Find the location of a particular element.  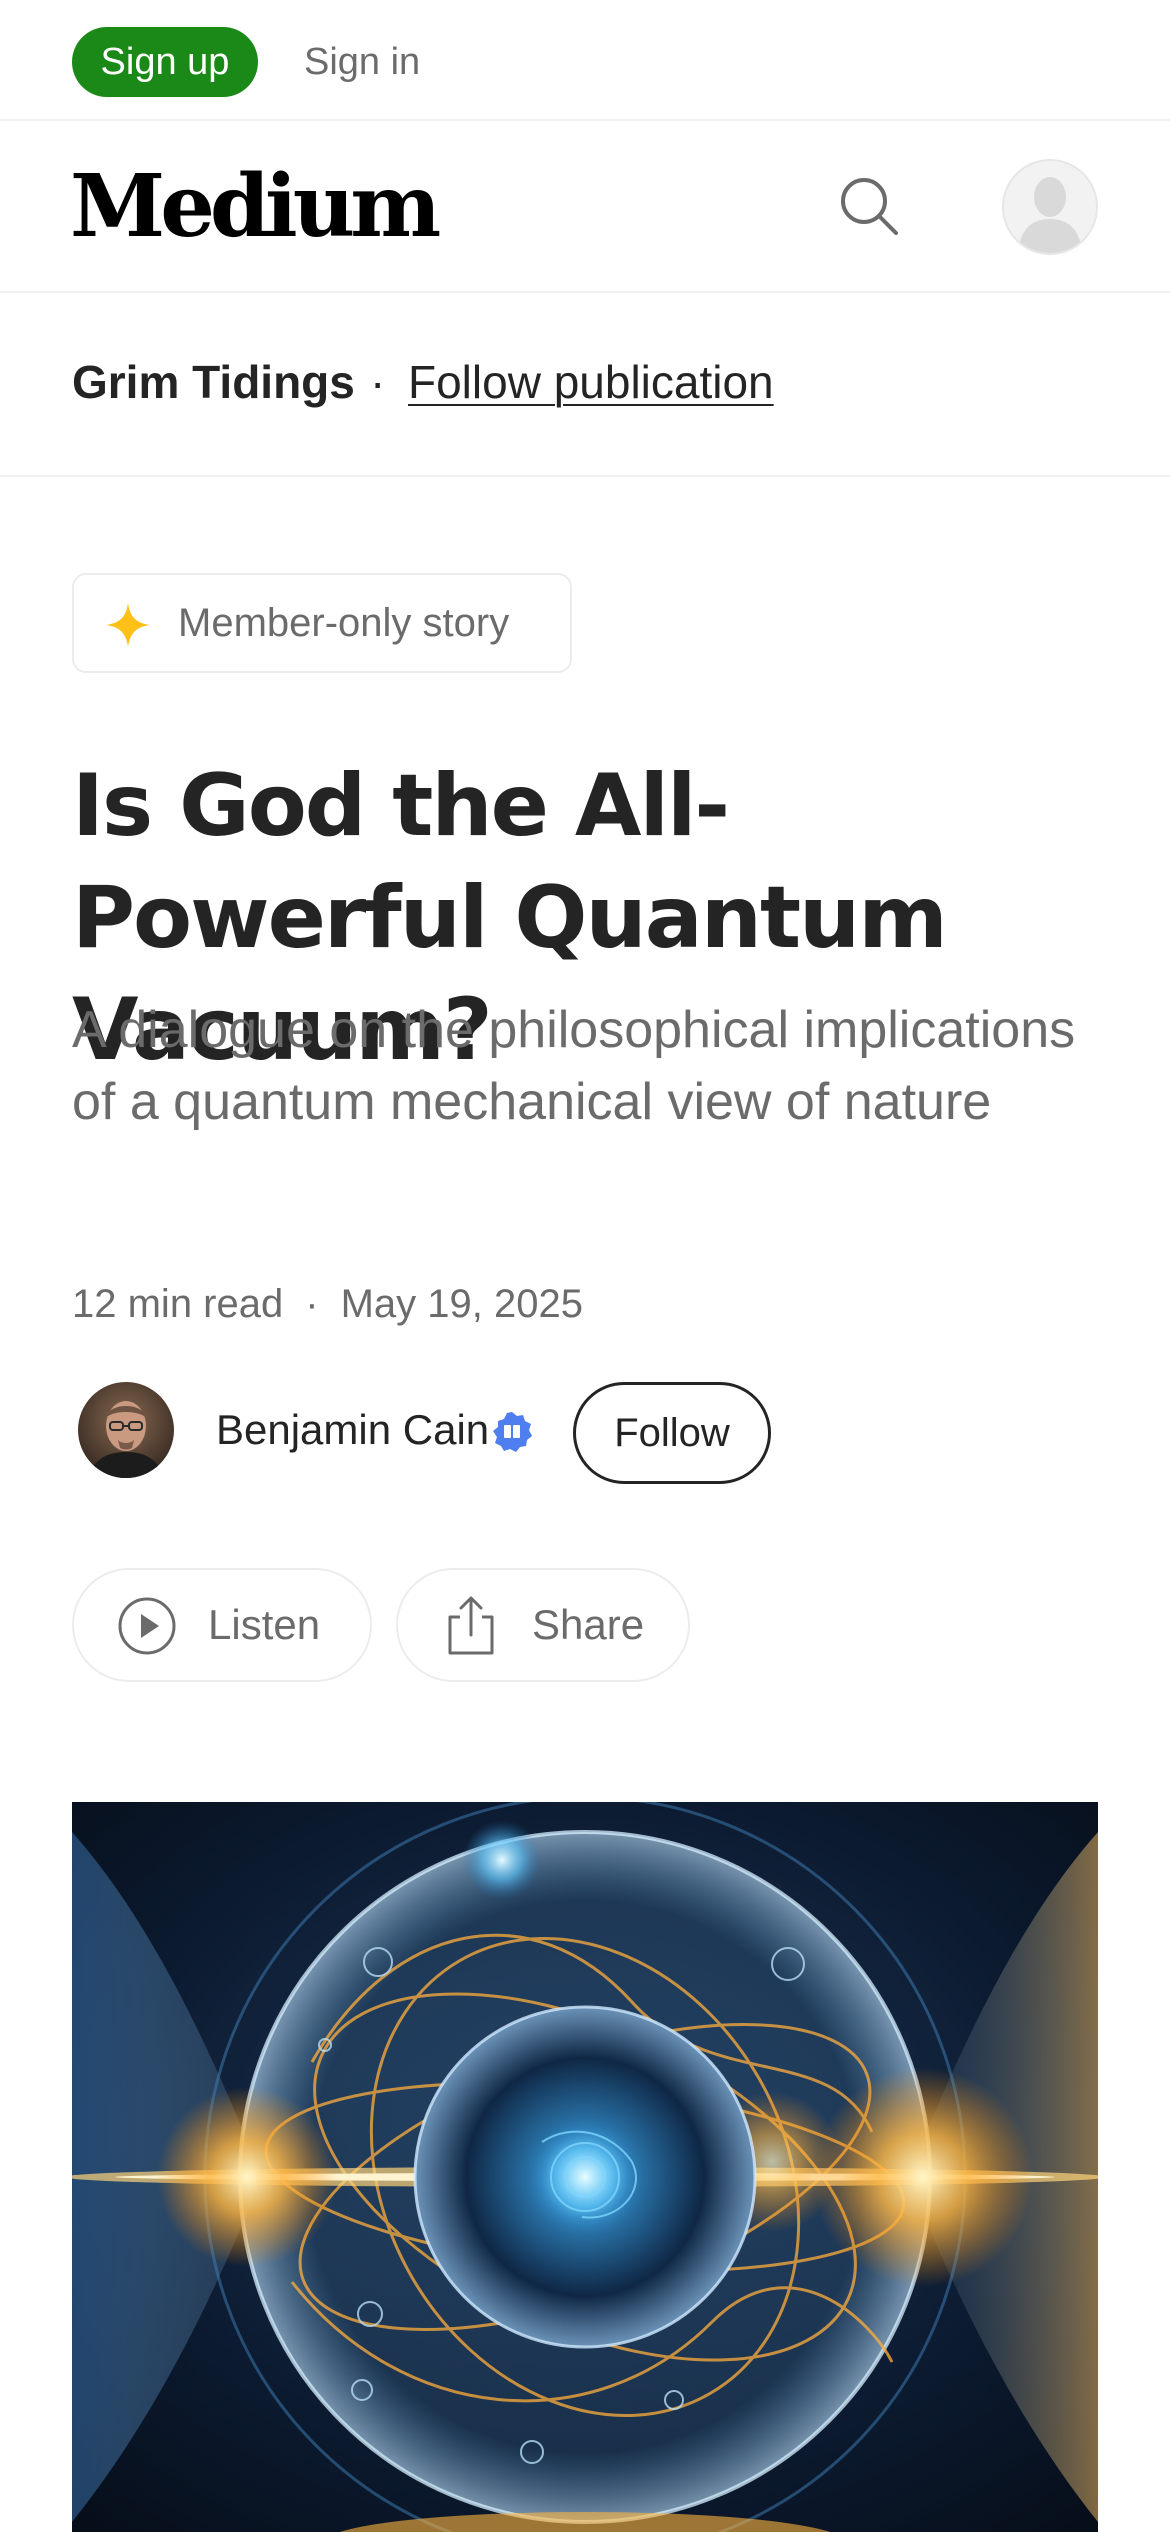

listen-label: Listen is located at coordinates (264, 1624).